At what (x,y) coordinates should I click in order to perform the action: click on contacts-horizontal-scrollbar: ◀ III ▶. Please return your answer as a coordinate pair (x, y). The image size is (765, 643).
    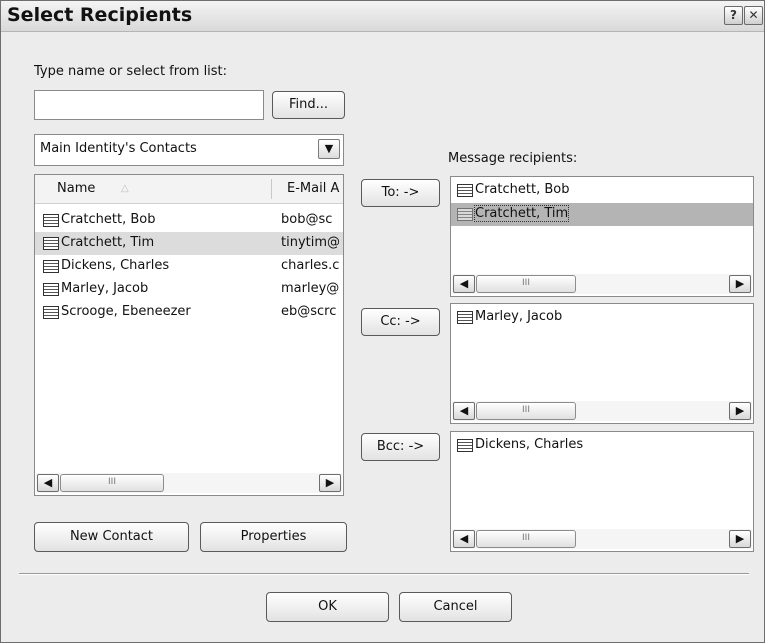
    Looking at the image, I should click on (189, 483).